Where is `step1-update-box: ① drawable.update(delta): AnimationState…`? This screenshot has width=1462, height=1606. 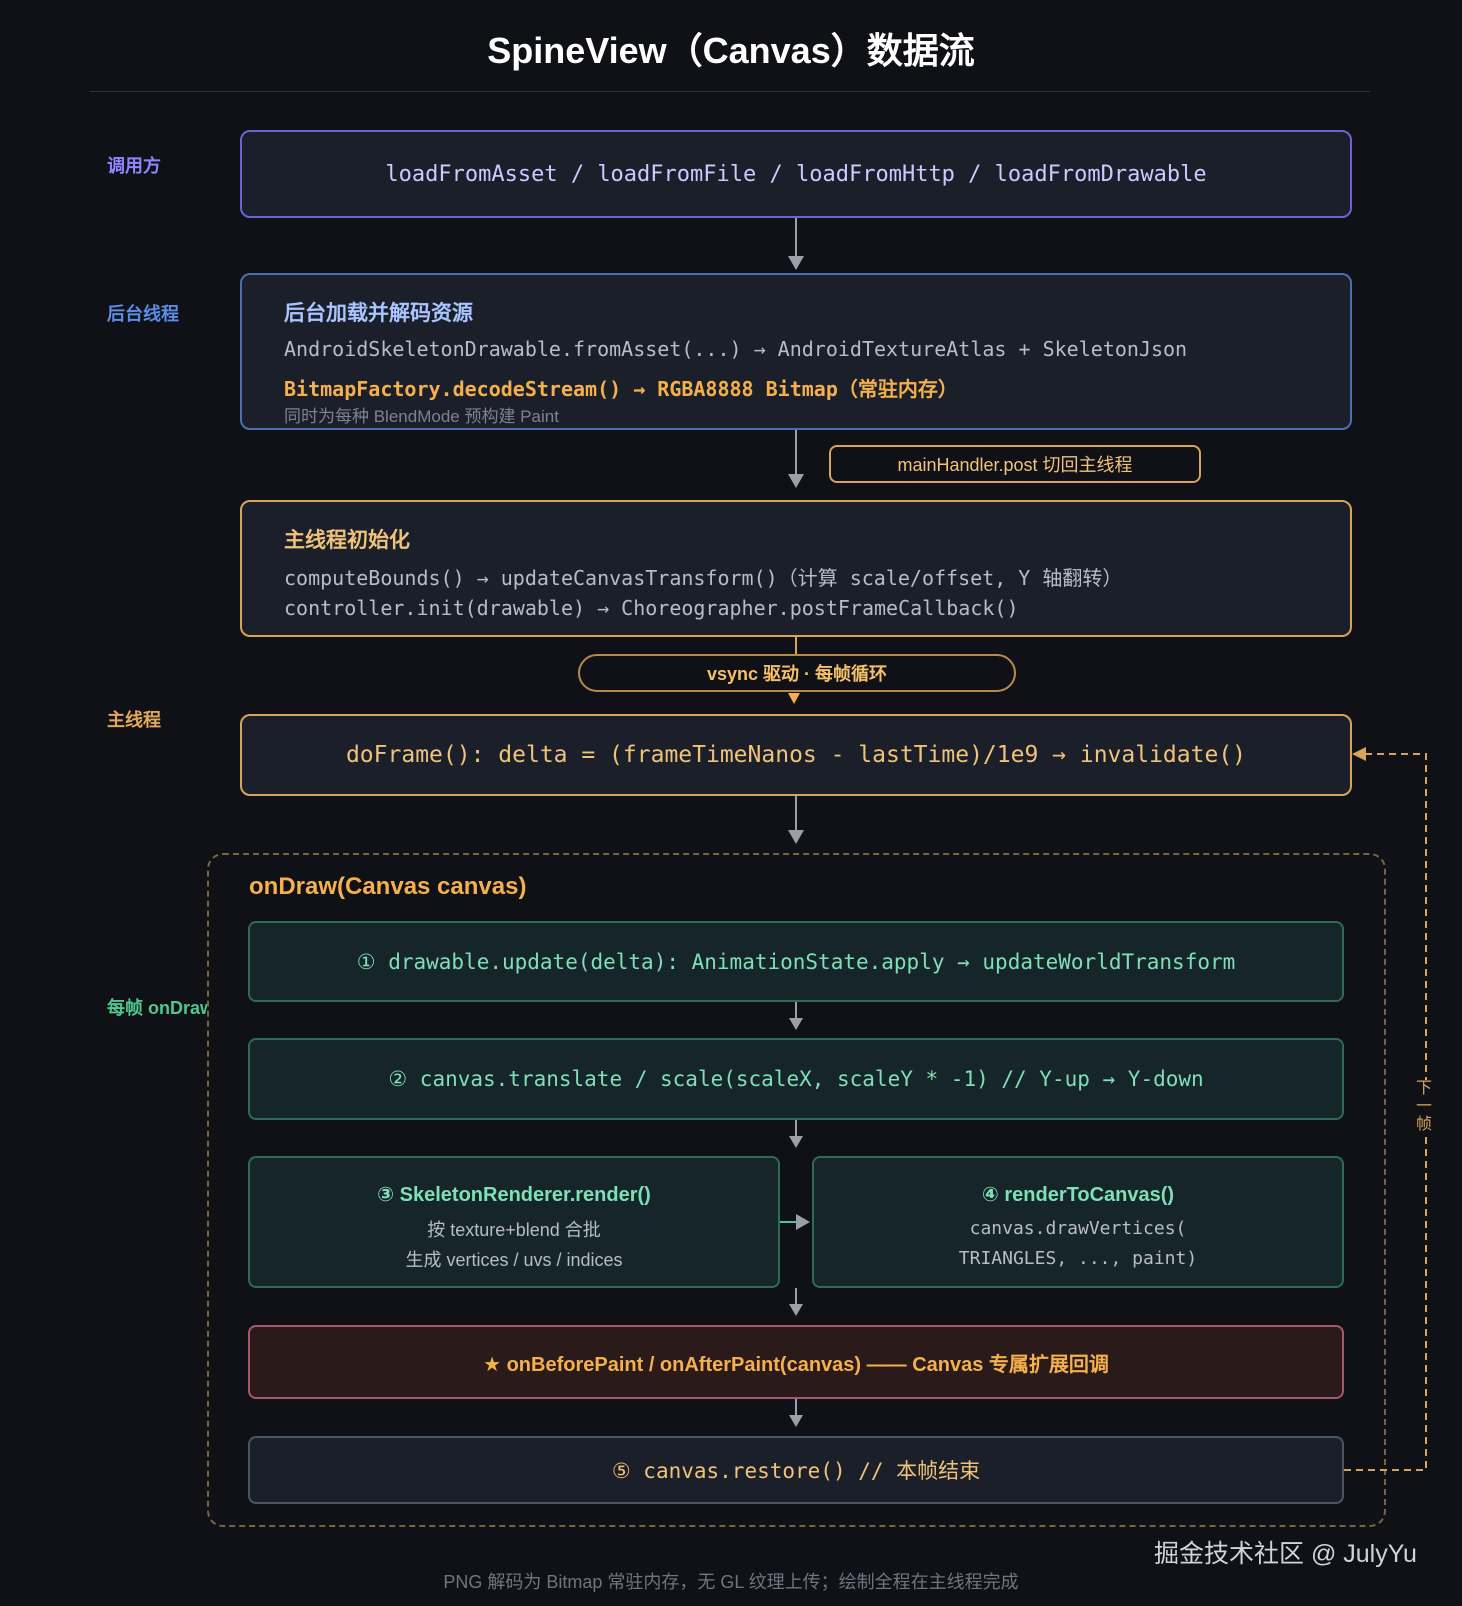 step1-update-box: ① drawable.update(delta): AnimationState… is located at coordinates (796, 961).